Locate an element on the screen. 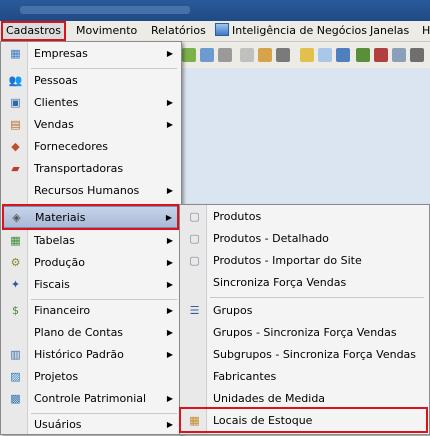 This screenshot has height=436, width=430. history-icon: ▥ is located at coordinates (15, 354).